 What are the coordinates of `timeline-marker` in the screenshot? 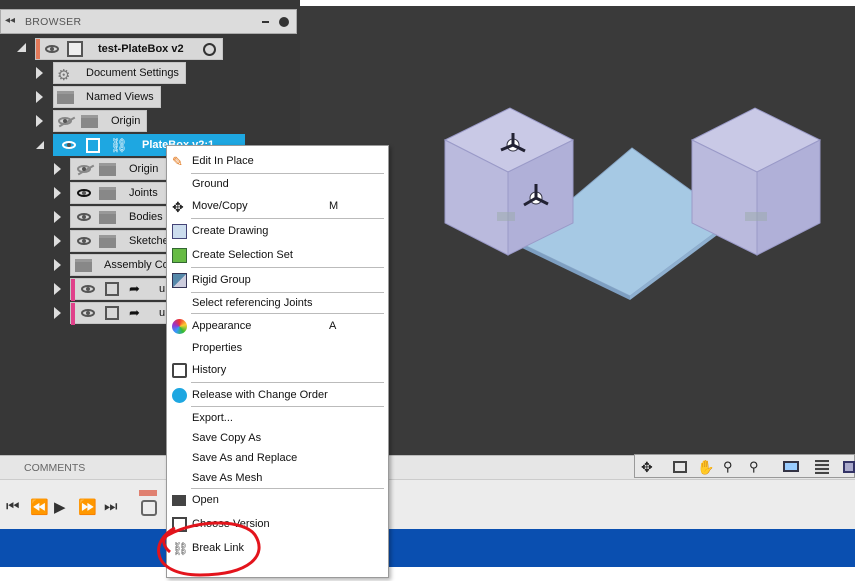 It's located at (148, 493).